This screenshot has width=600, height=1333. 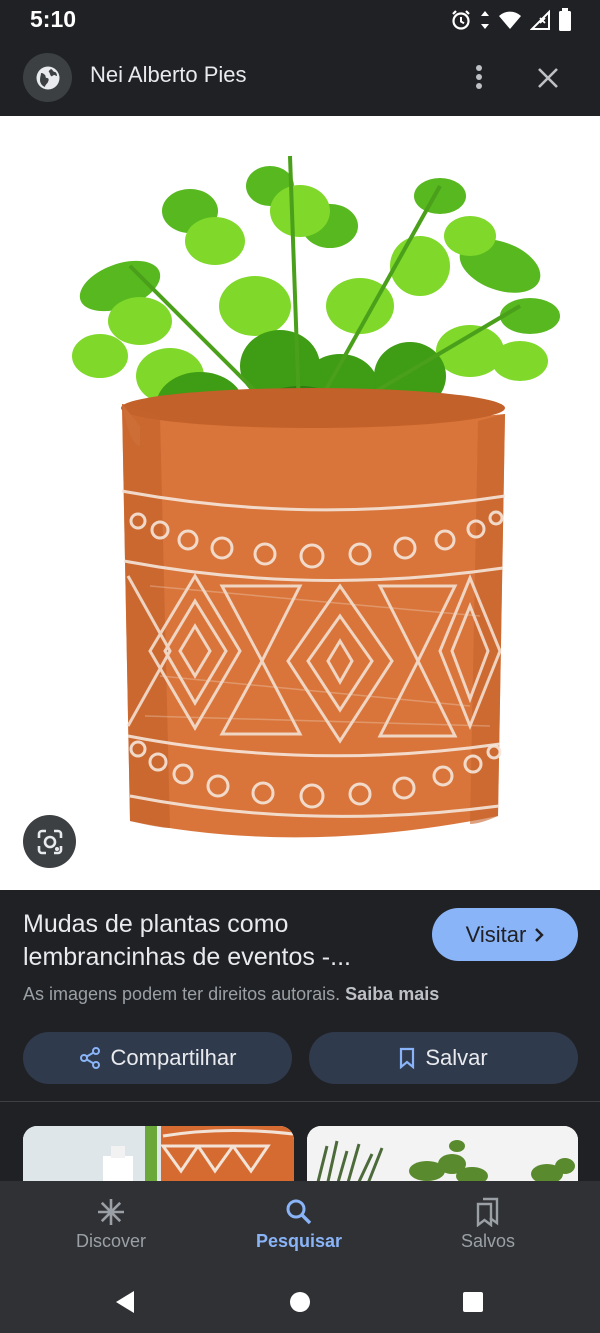 I want to click on related-image-pots, so click(x=158, y=1154).